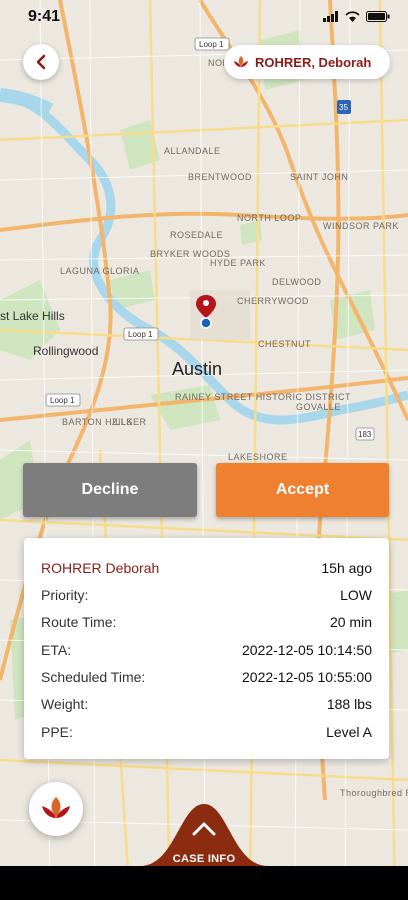 The height and width of the screenshot is (900, 408). Describe the element at coordinates (110, 490) in the screenshot. I see `decline-button: Decline` at that location.